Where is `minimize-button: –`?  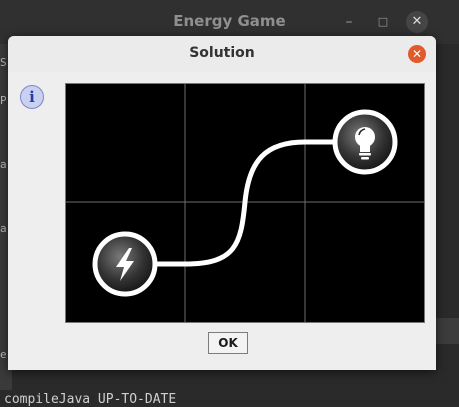 minimize-button: – is located at coordinates (349, 22).